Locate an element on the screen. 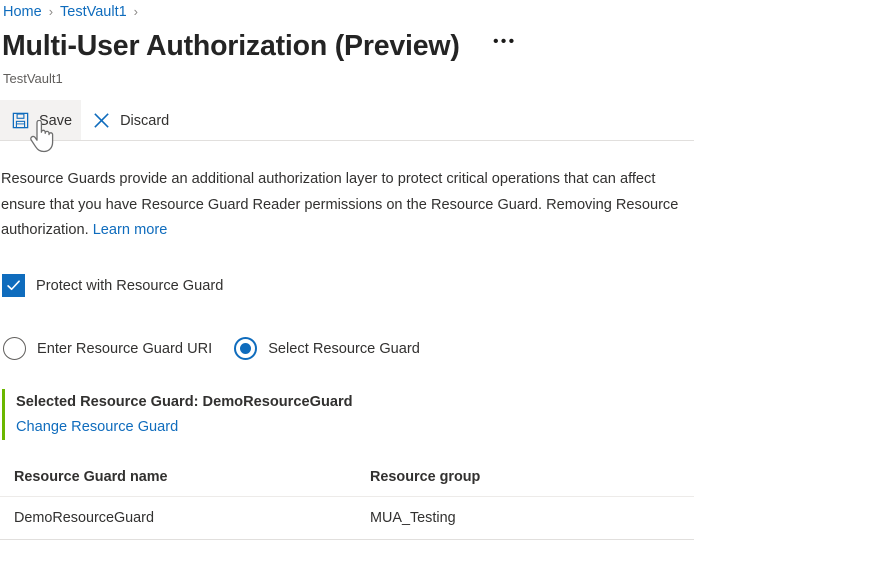 Image resolution: width=896 pixels, height=573 pixels. discard-button: Discard is located at coordinates (129, 120).